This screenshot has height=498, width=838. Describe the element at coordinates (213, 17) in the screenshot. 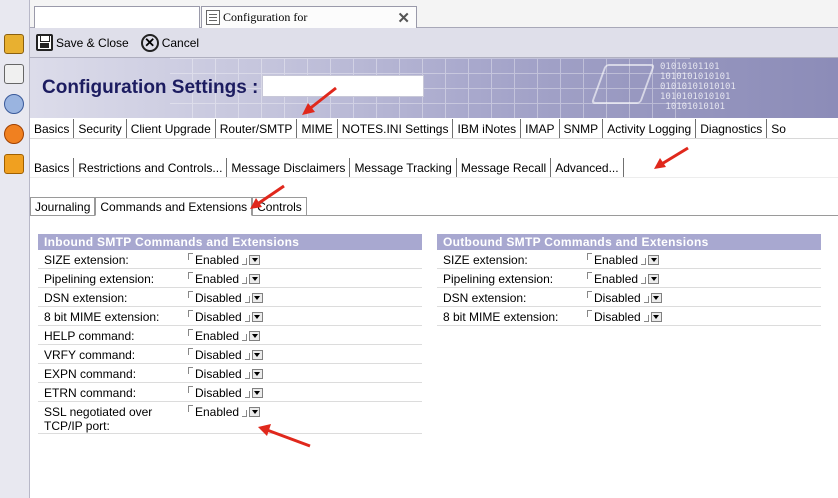

I see `document-icon` at that location.